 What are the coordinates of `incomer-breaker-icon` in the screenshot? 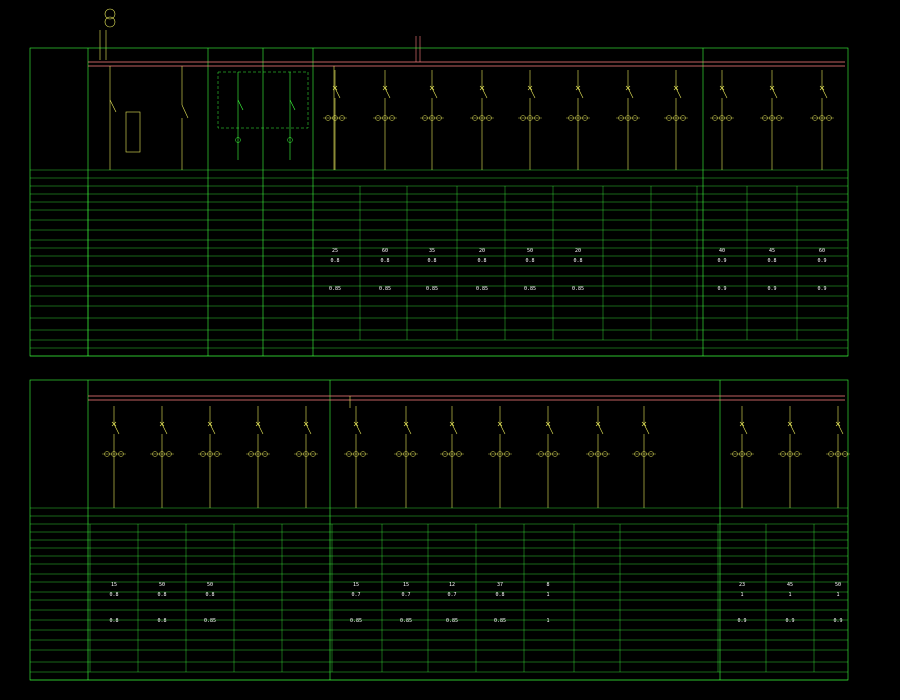 It's located at (113, 106).